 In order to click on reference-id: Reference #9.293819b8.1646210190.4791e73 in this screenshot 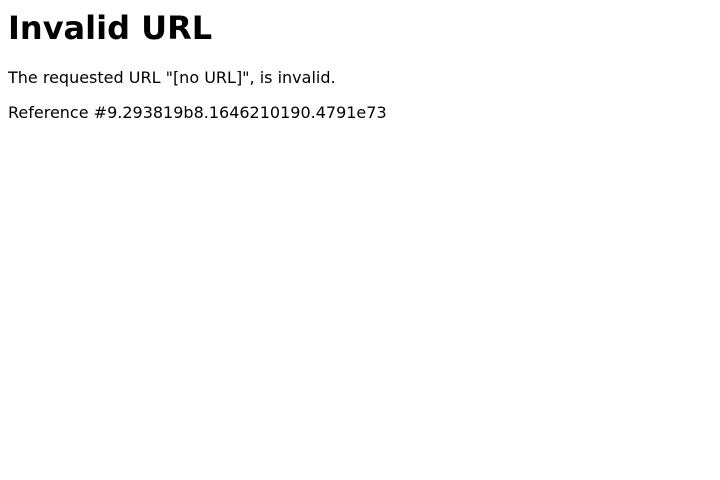, I will do `click(197, 112)`.